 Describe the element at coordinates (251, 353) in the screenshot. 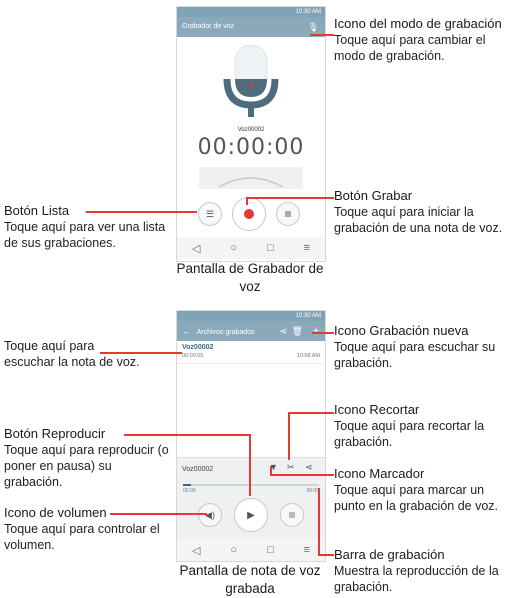

I see `list-item: Voz00002 00:00:05 10:58 AM` at that location.